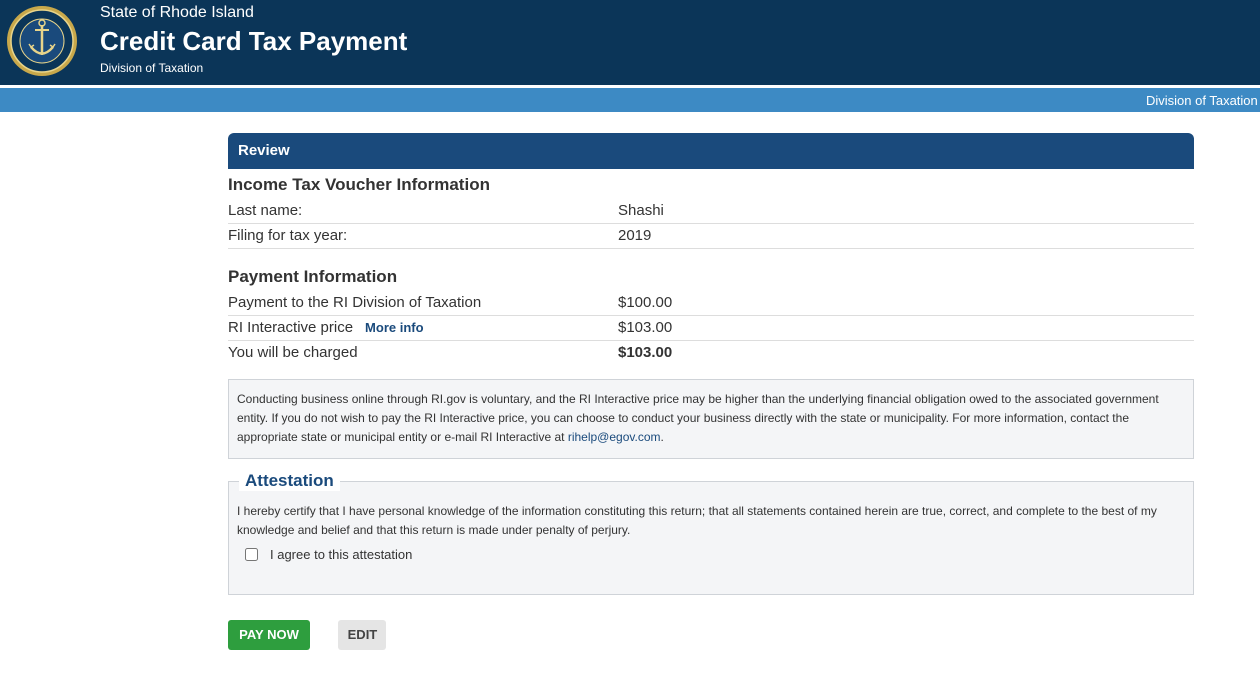  Describe the element at coordinates (641, 210) in the screenshot. I see `last-name-value: Shashi` at that location.